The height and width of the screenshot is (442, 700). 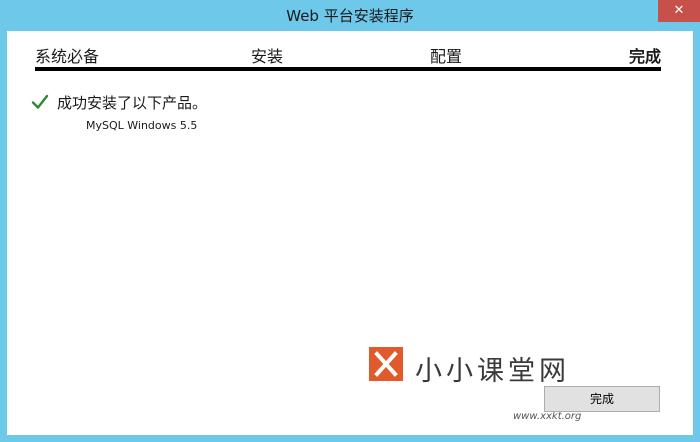 What do you see at coordinates (492, 371) in the screenshot?
I see `watermark-text: 小小课堂网` at bounding box center [492, 371].